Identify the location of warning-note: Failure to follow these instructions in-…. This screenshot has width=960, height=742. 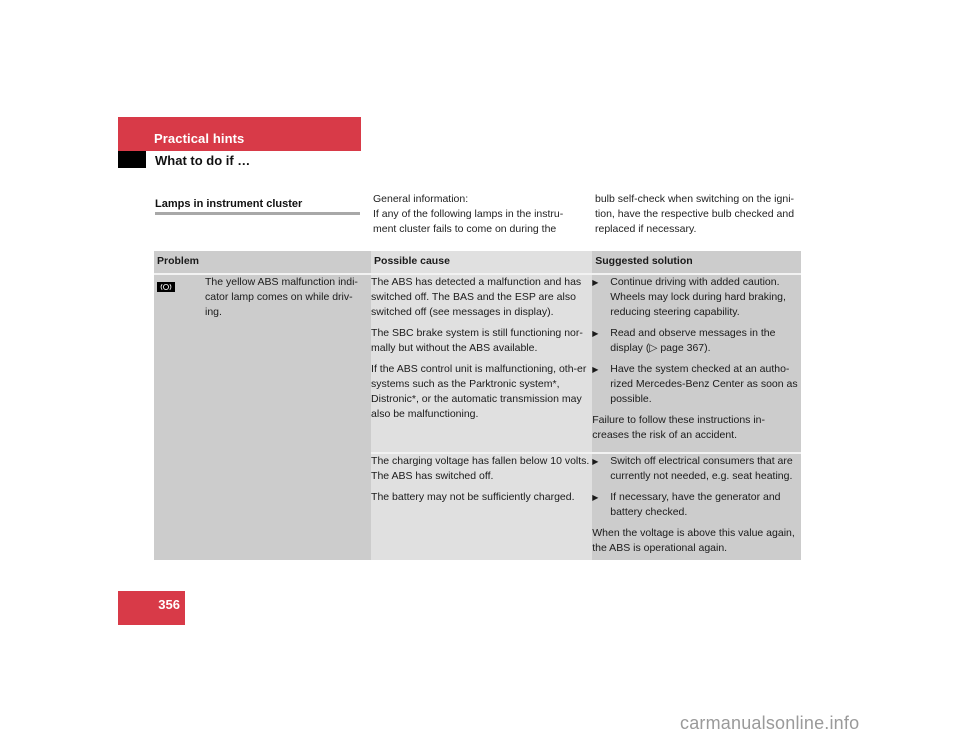
(678, 427).